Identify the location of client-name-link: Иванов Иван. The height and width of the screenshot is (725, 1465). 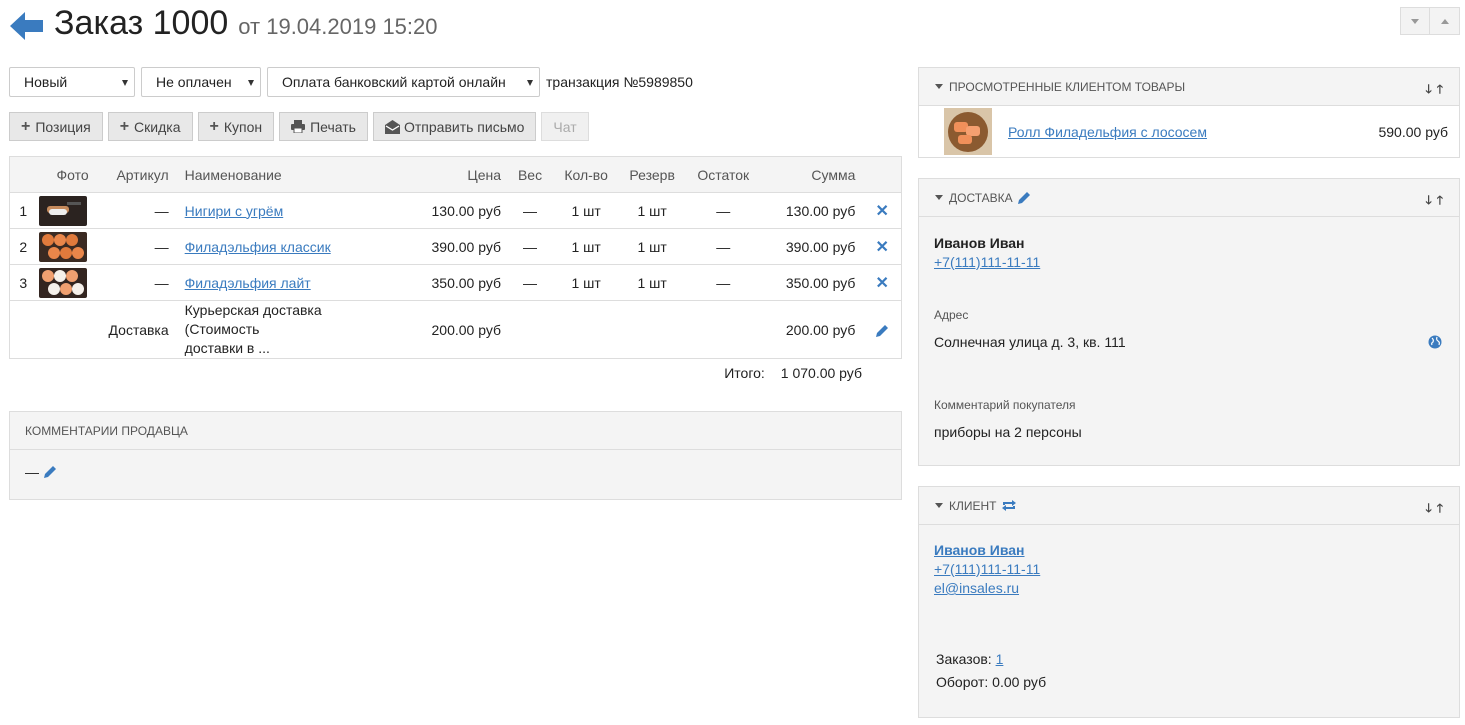
(1188, 550).